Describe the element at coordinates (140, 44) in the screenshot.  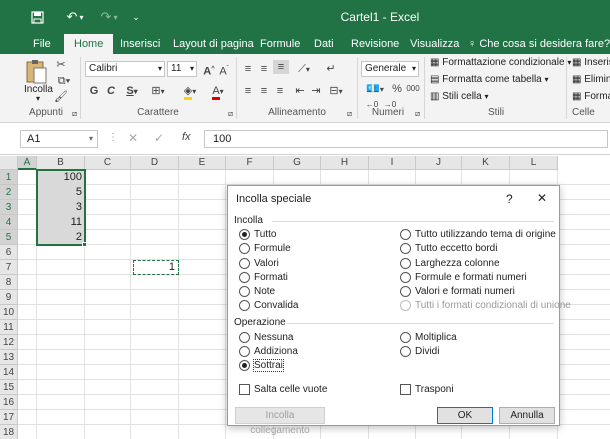
I see `tab-insert: Inserisci` at that location.